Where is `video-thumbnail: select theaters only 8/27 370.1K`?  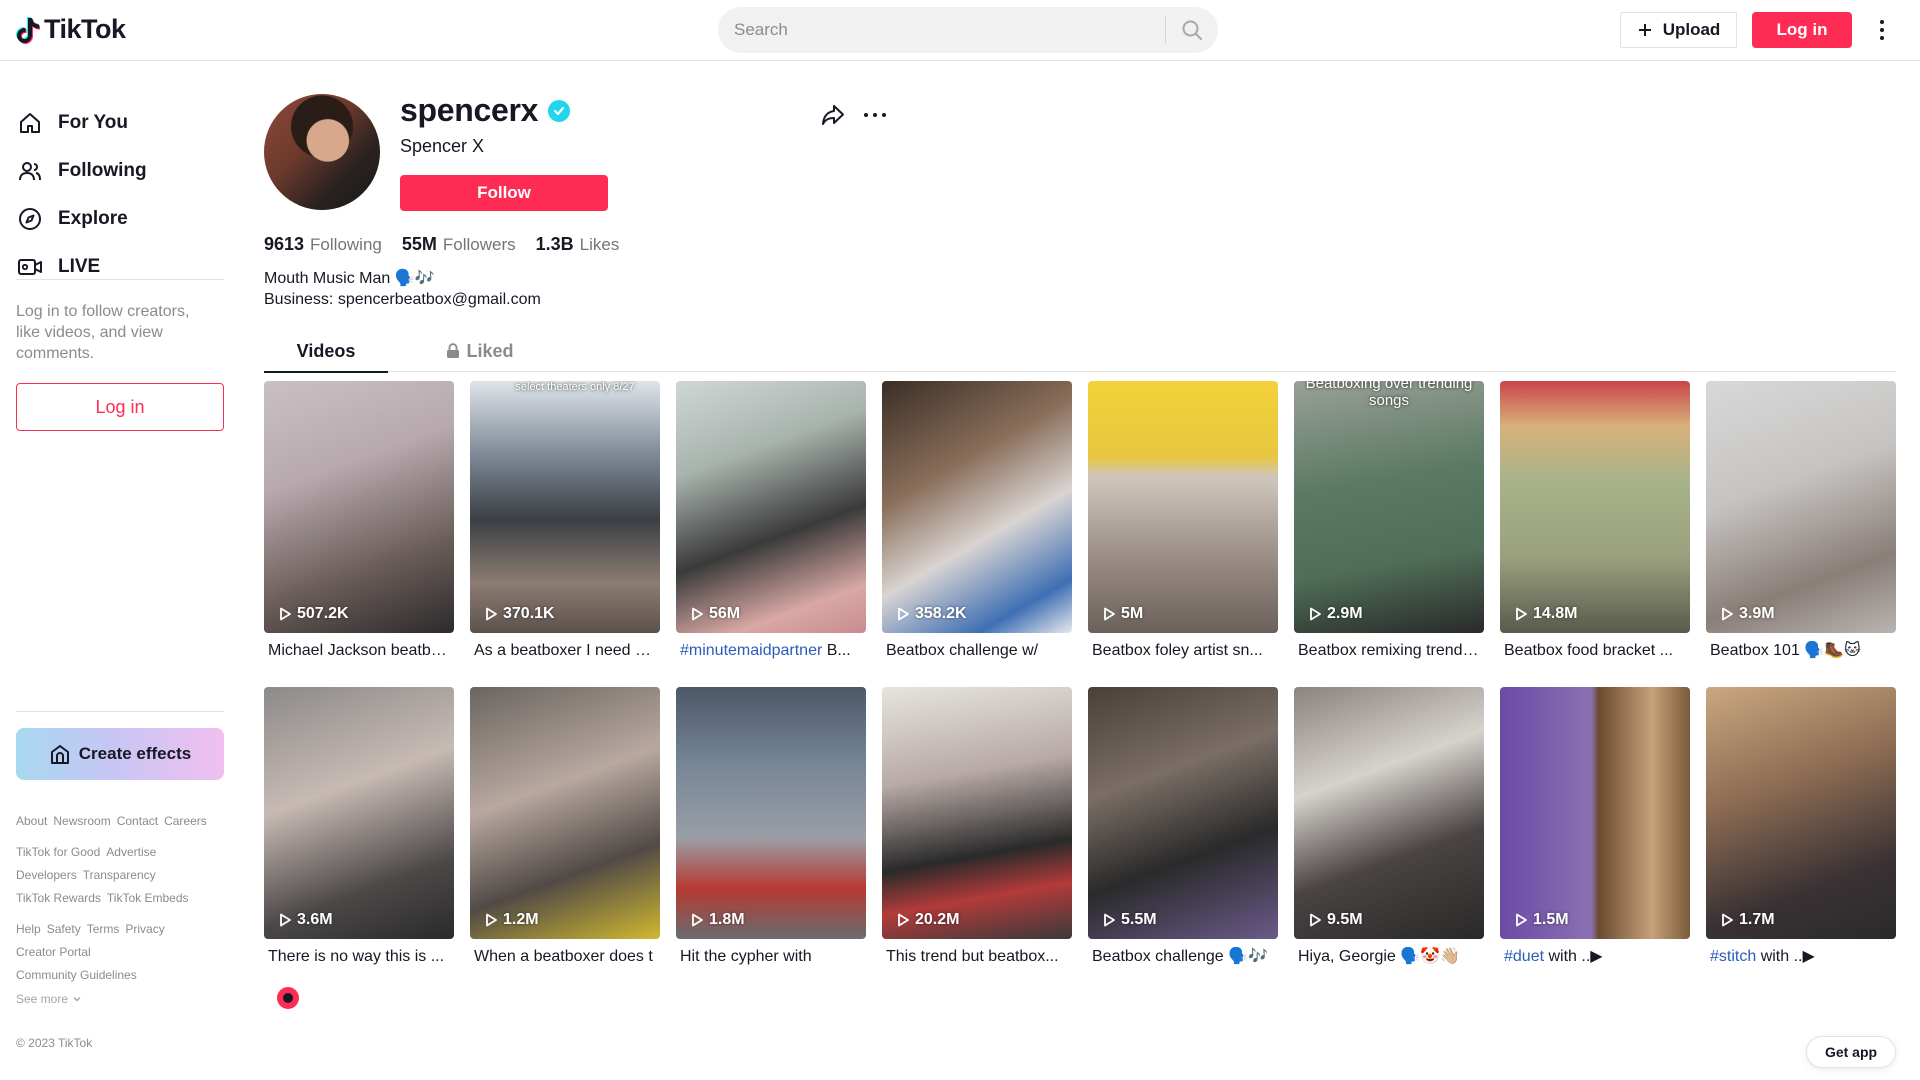 video-thumbnail: select theaters only 8/27 370.1K is located at coordinates (565, 507).